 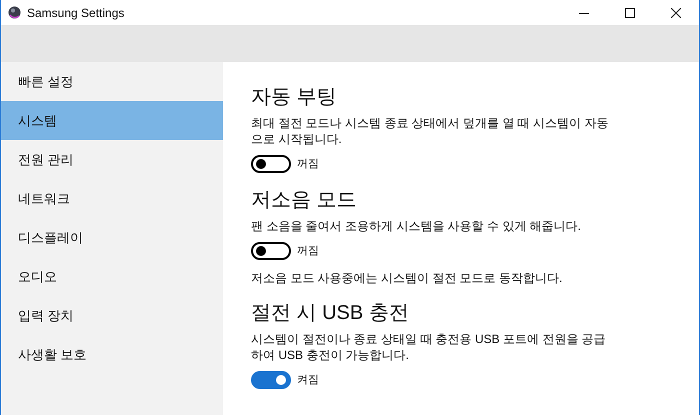 I want to click on close-icon, so click(x=676, y=13).